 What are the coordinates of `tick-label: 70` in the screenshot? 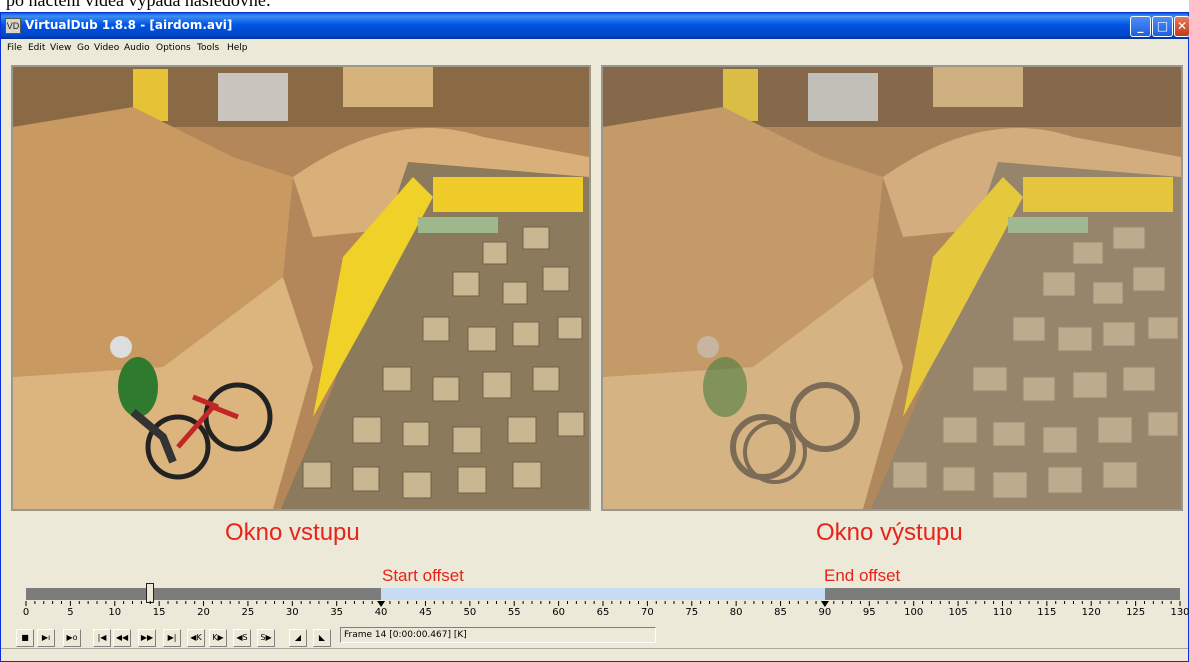 It's located at (647, 612).